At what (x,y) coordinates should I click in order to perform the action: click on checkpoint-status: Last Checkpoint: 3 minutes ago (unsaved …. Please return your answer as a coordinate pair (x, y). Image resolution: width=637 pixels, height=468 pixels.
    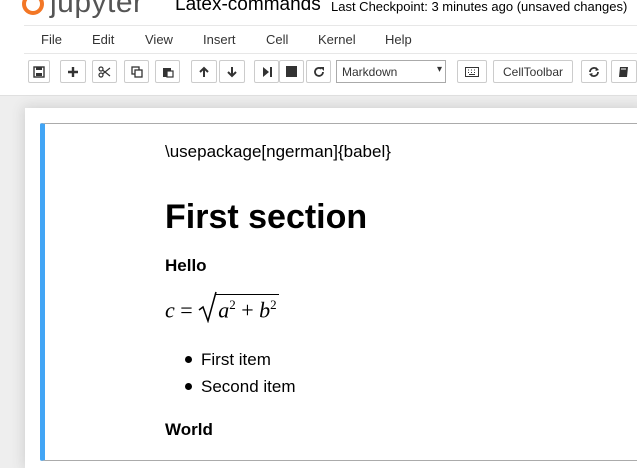
    Looking at the image, I should click on (479, 7).